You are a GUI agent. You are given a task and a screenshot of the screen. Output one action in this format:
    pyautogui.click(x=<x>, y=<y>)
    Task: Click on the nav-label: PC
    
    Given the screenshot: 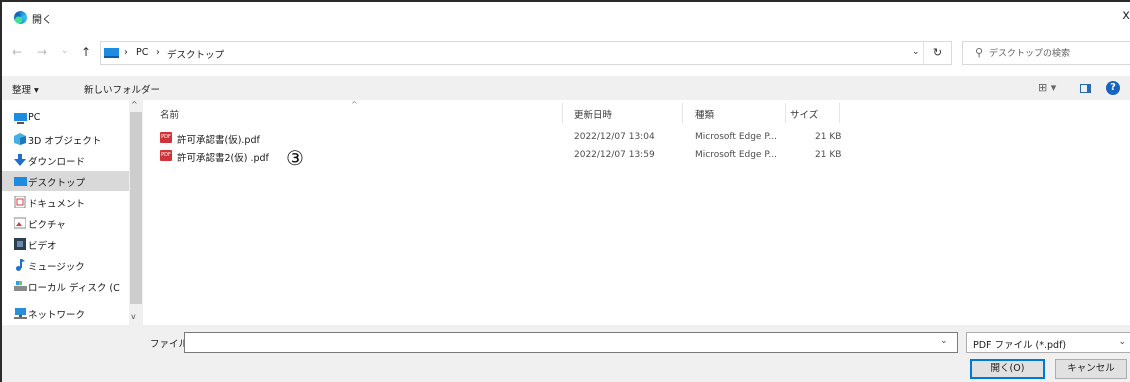 What is the action you would take?
    pyautogui.click(x=34, y=117)
    